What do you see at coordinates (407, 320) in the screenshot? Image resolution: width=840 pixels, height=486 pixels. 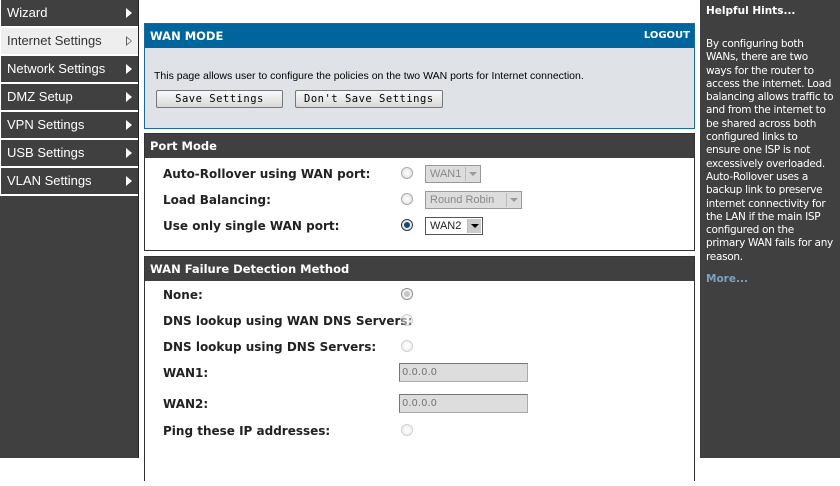 I see `dns-wan-radio` at bounding box center [407, 320].